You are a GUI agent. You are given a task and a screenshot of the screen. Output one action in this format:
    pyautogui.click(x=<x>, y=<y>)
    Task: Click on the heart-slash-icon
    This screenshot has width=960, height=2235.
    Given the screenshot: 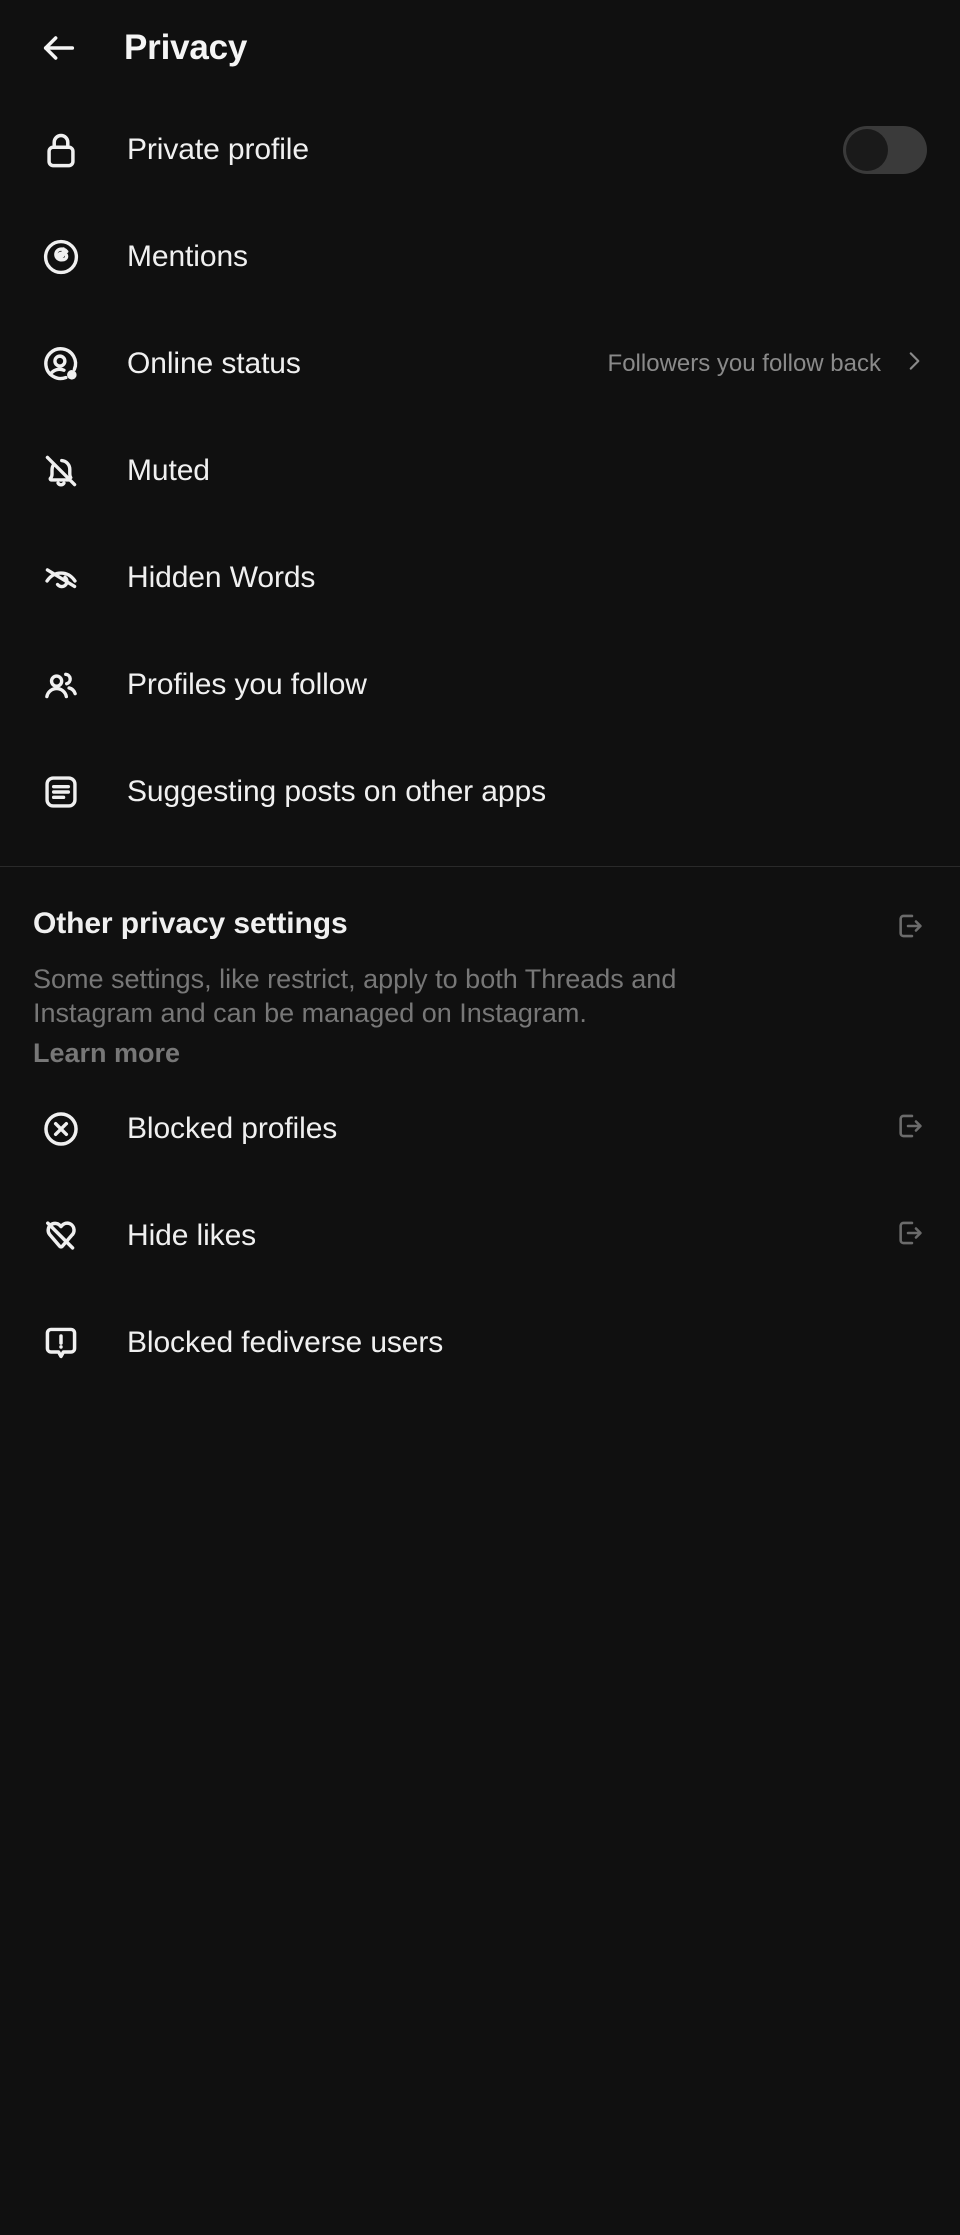 What is the action you would take?
    pyautogui.click(x=61, y=1236)
    